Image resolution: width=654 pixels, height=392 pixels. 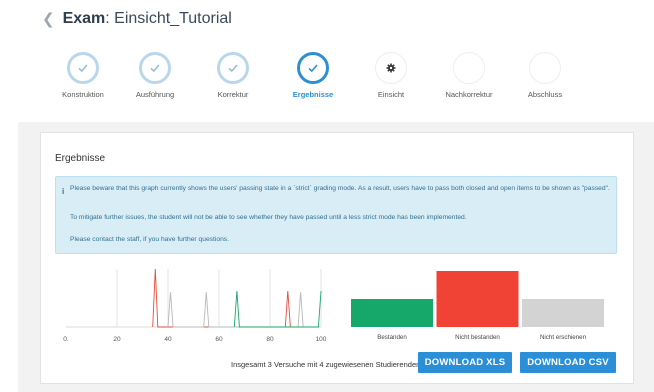 I want to click on bar-category-label: Nicht bestanden, so click(x=477, y=337).